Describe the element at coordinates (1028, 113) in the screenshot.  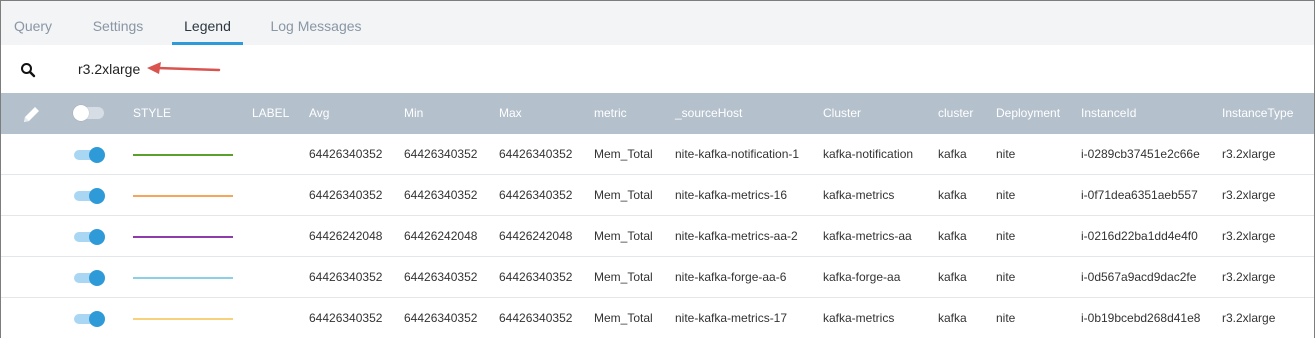
I see `column-header-deployment: Deployment` at that location.